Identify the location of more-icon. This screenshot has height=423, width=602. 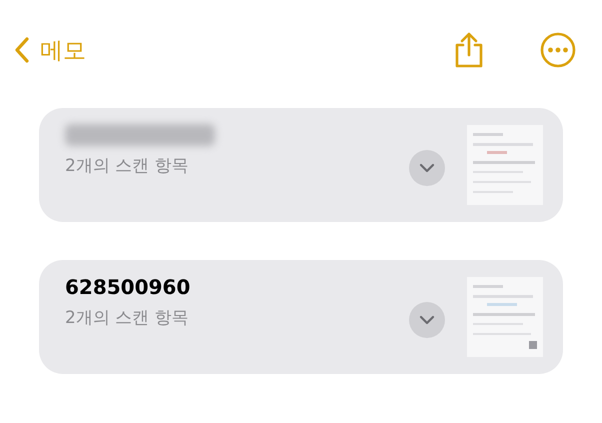
(558, 50).